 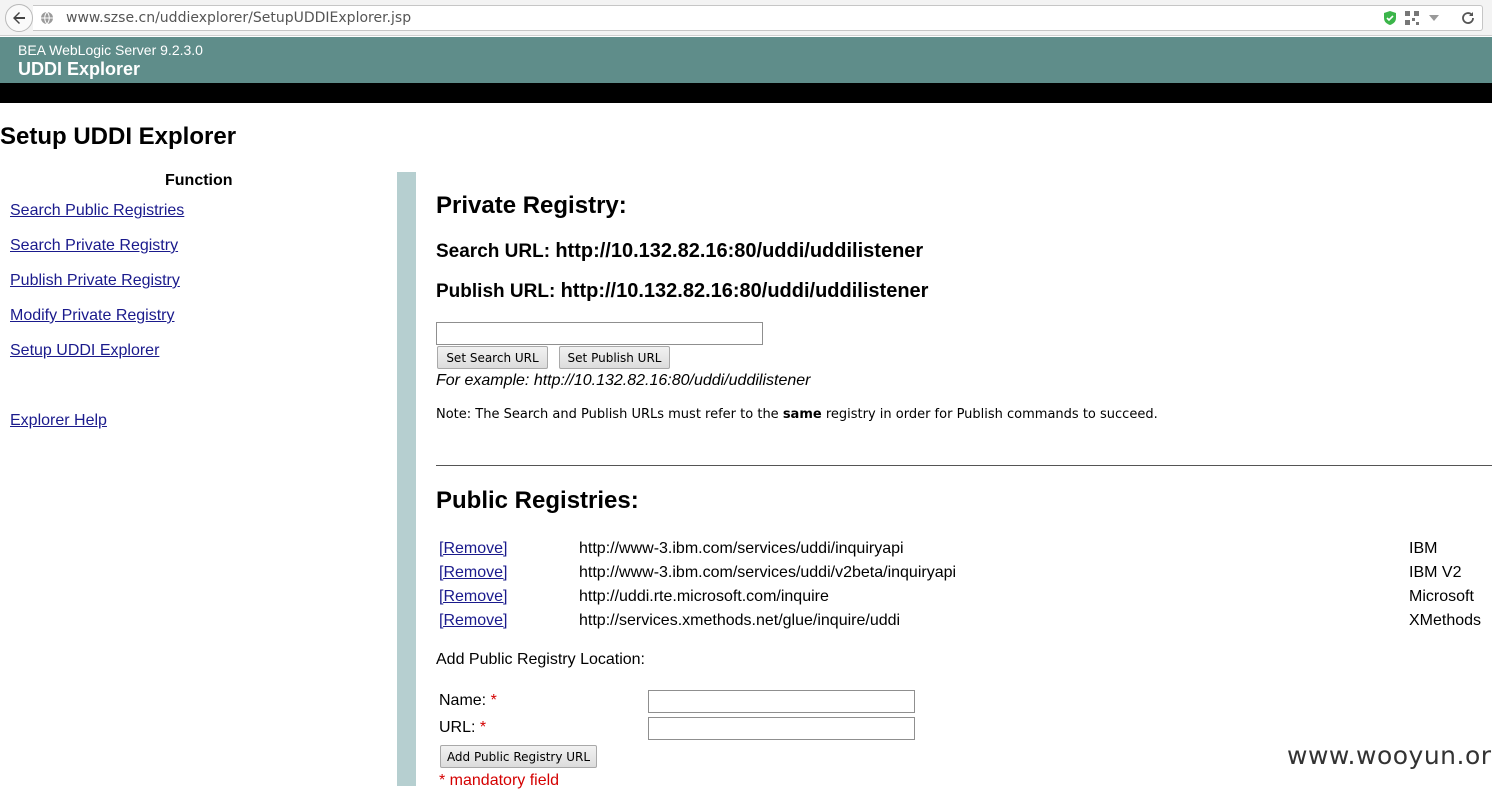 What do you see at coordinates (463, 727) in the screenshot?
I see `url-field-label: URL: *` at bounding box center [463, 727].